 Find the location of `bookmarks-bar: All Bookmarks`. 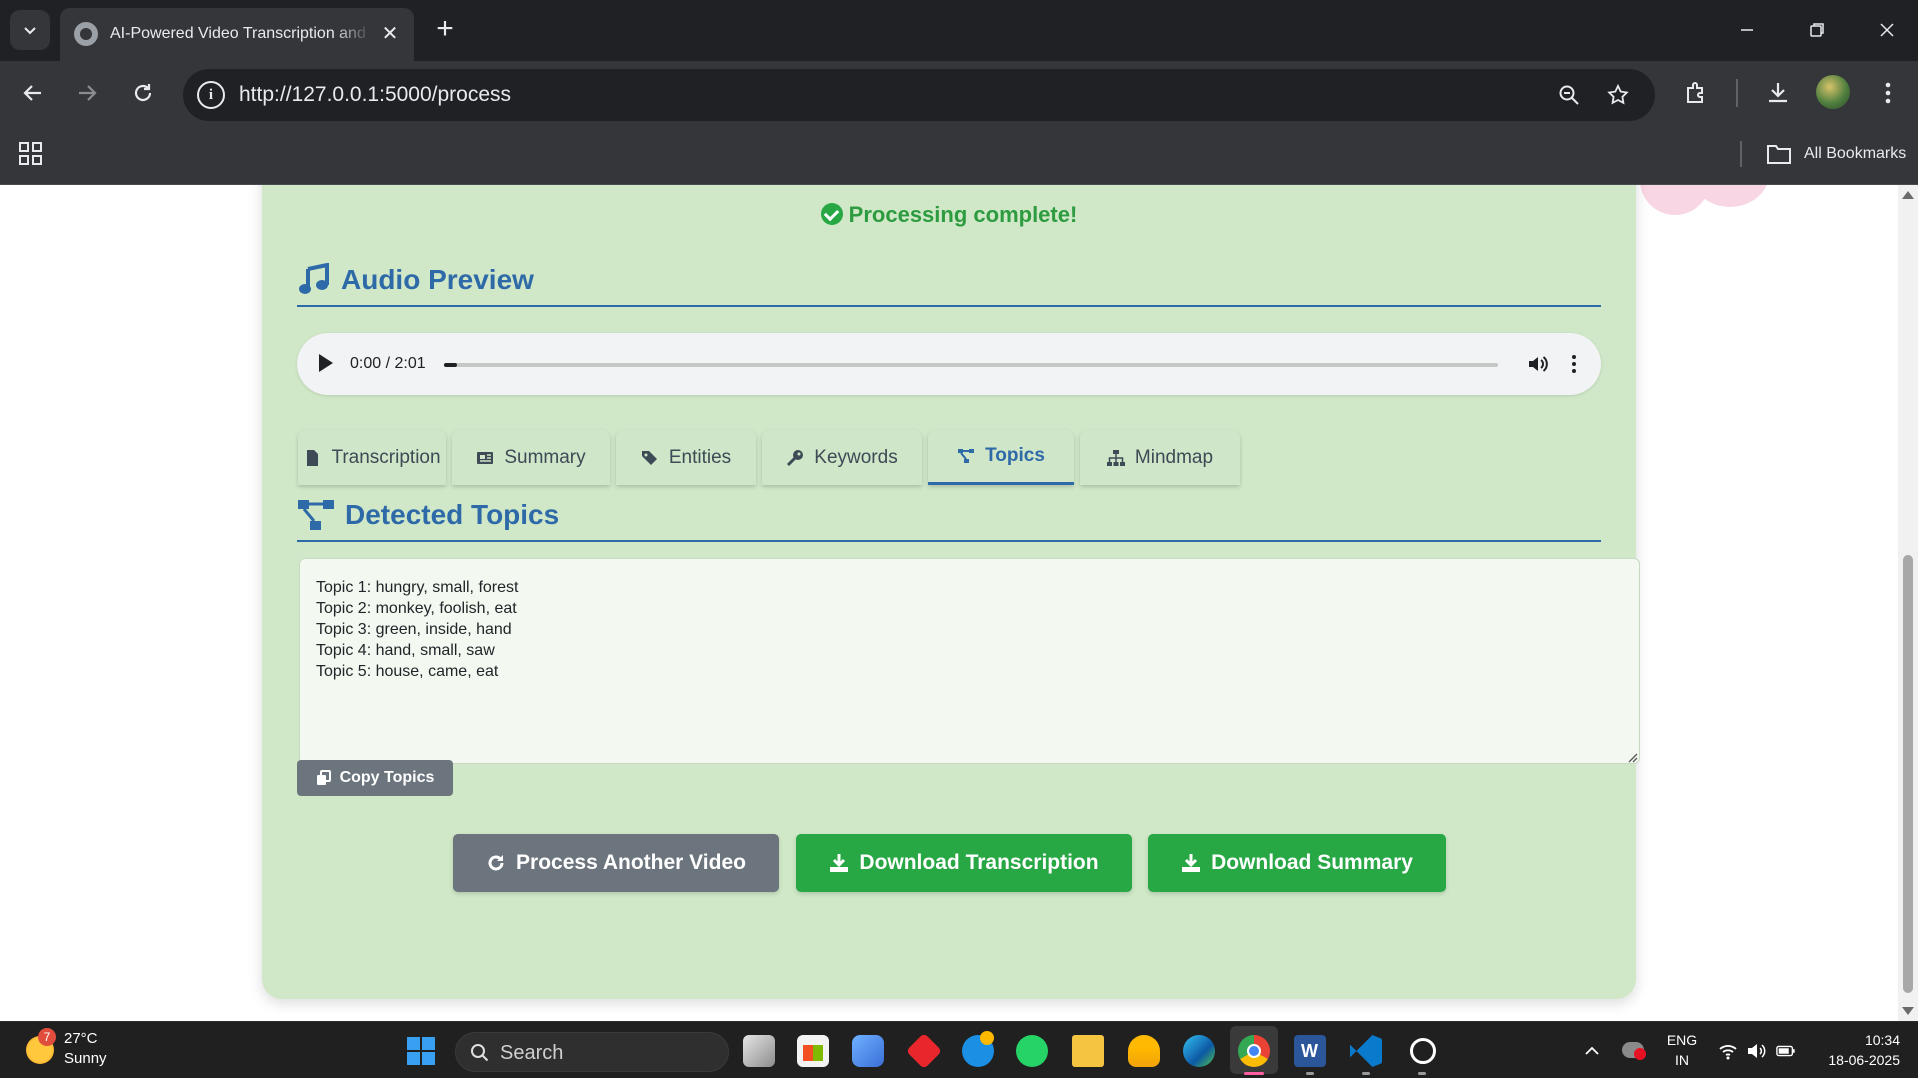

bookmarks-bar: All Bookmarks is located at coordinates (959, 155).